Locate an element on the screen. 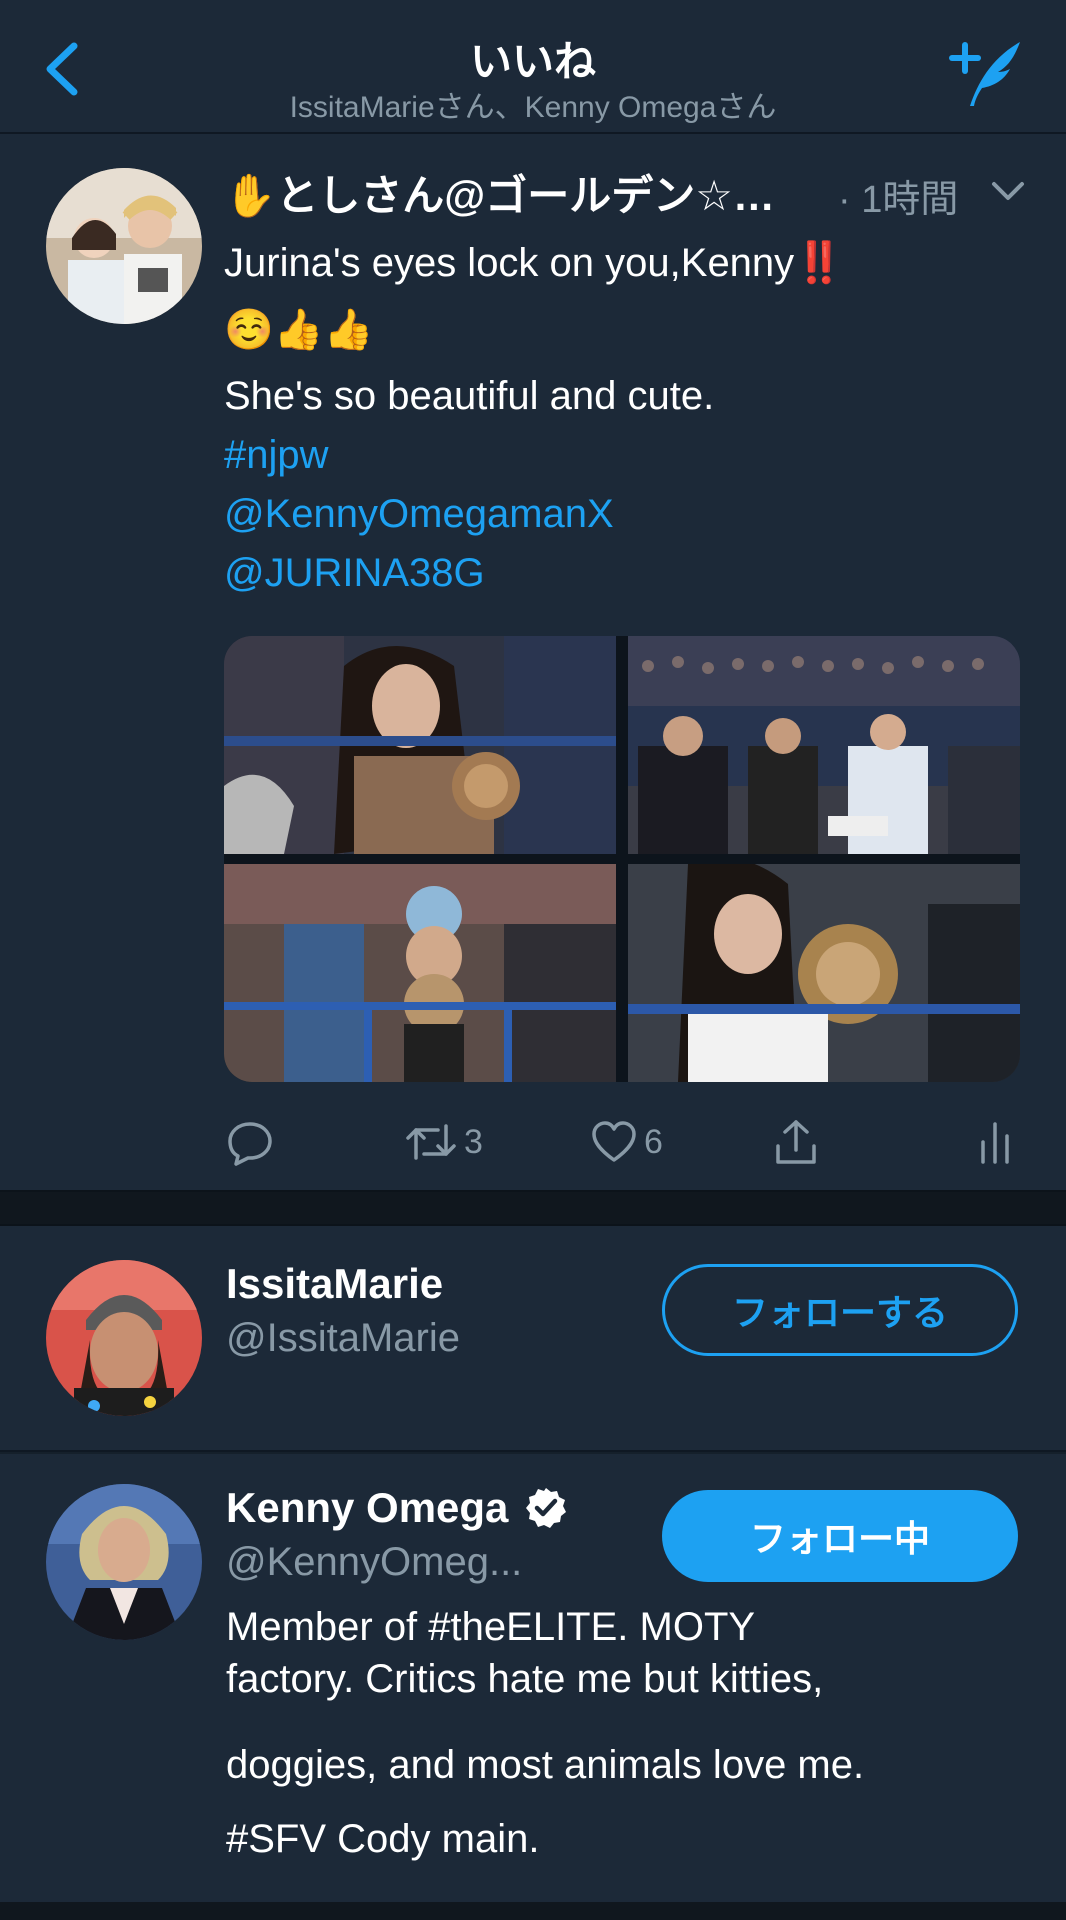  bio-line: doggies, and most animals love me. is located at coordinates (545, 1765).